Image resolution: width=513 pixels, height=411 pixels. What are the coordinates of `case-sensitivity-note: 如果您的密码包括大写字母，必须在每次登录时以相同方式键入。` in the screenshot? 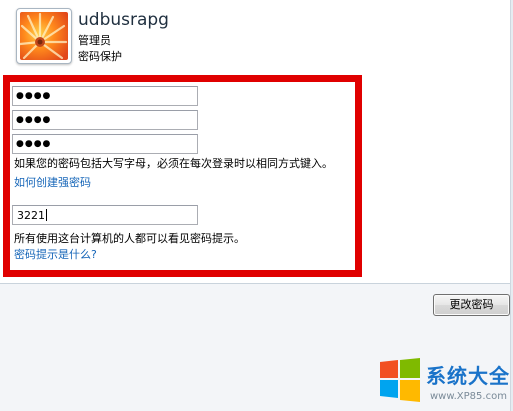 It's located at (173, 163).